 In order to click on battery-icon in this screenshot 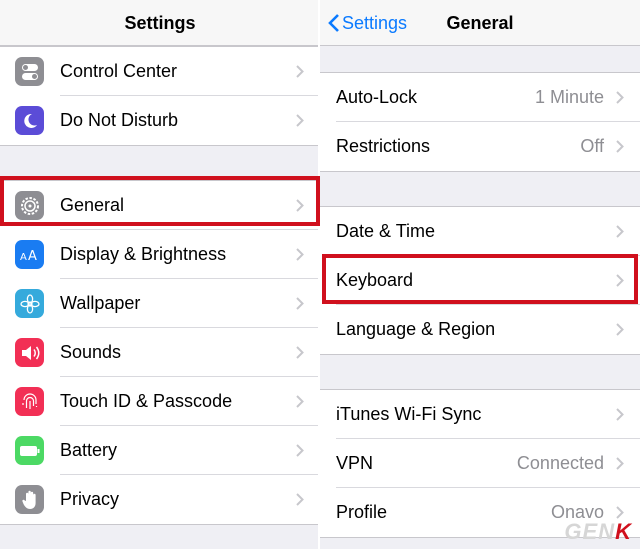, I will do `click(29, 450)`.